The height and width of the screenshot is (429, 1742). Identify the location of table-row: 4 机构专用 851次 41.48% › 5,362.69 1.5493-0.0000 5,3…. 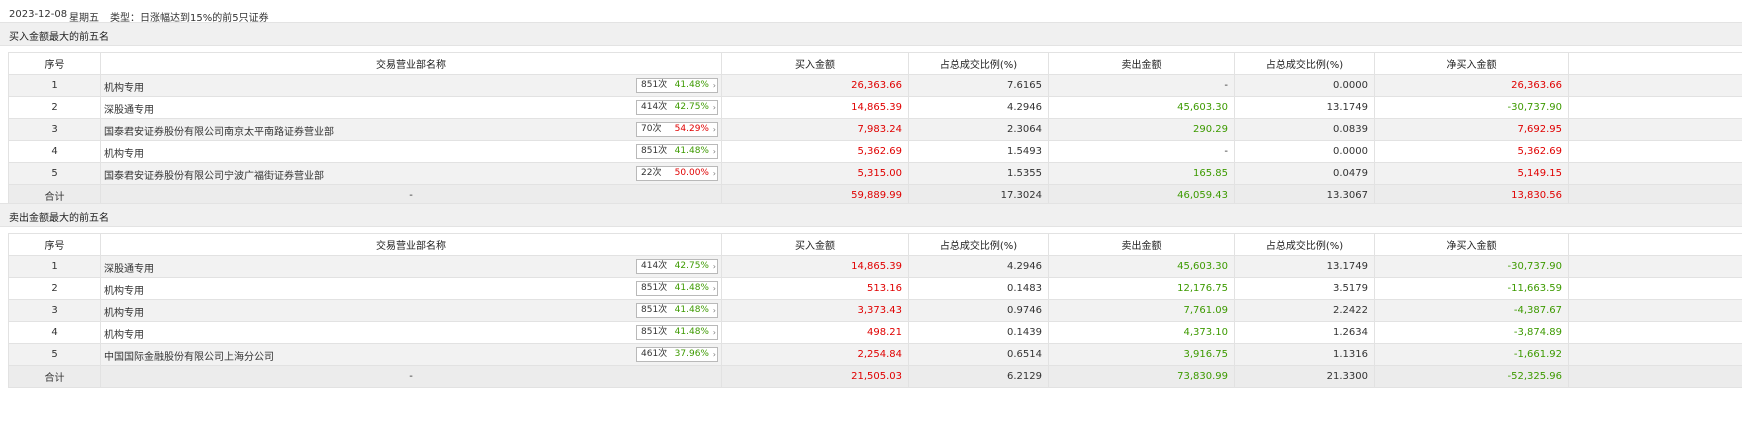
(875, 151).